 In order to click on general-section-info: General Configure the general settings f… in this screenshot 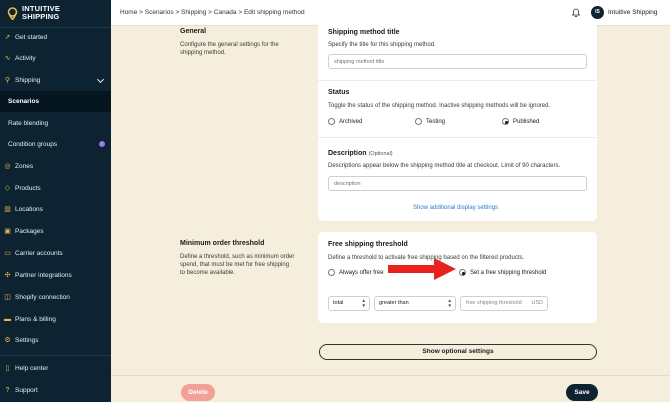, I will do `click(237, 42)`.